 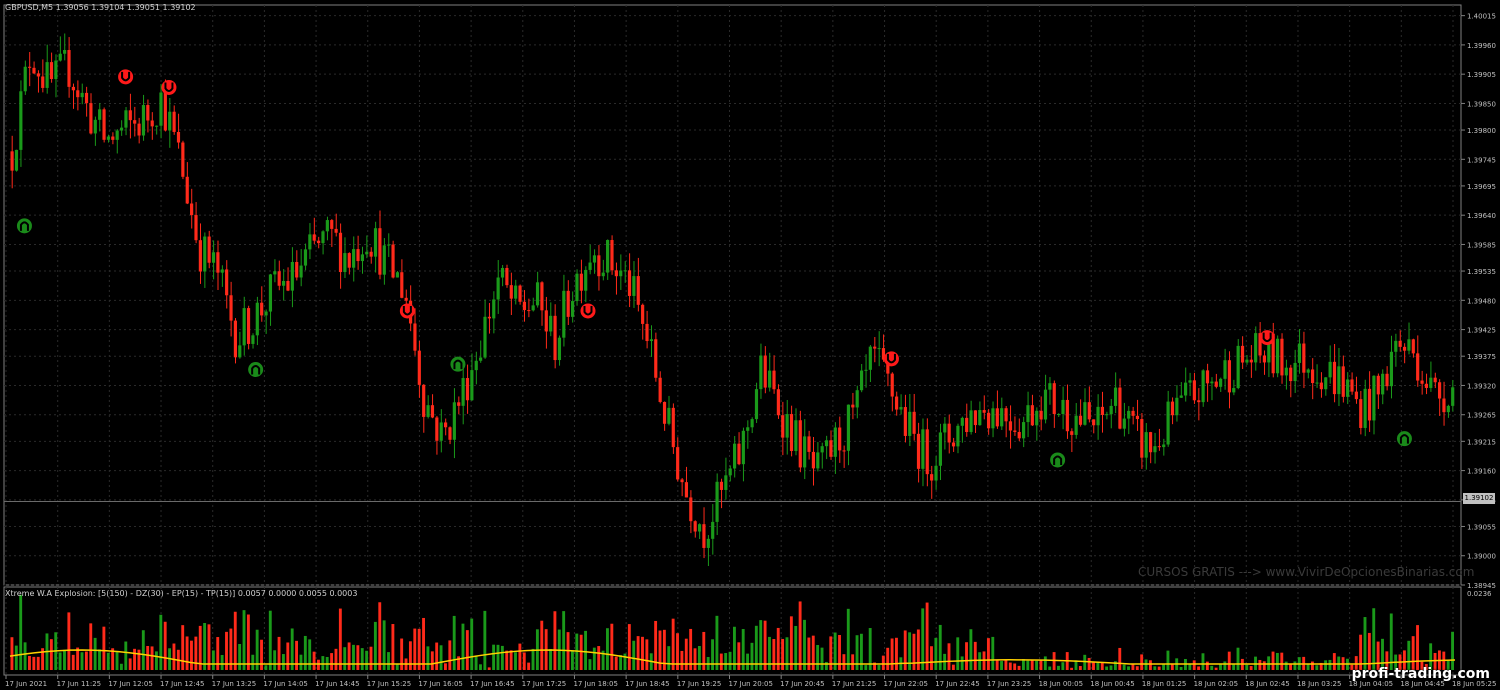 I want to click on price-tick-label: 1.39800, so click(x=1481, y=131).